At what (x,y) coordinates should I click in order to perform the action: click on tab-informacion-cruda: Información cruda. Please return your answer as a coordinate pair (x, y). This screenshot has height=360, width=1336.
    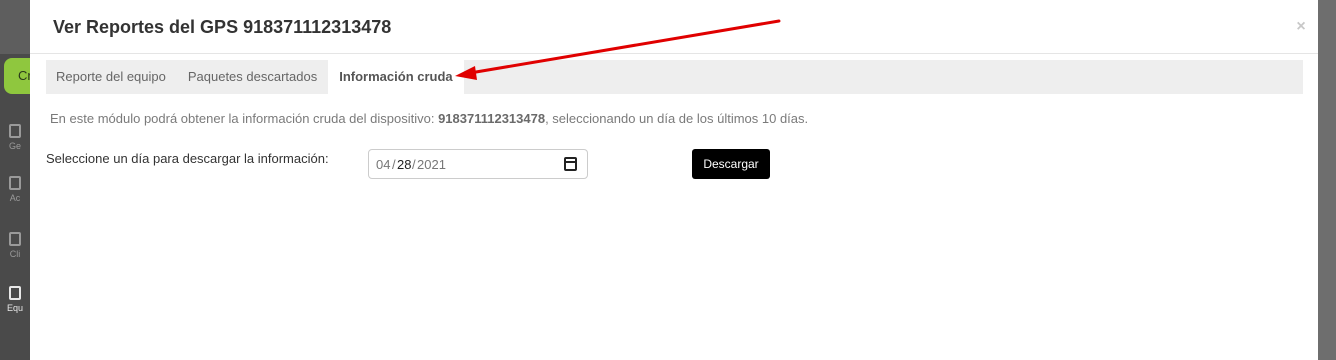
    Looking at the image, I should click on (396, 77).